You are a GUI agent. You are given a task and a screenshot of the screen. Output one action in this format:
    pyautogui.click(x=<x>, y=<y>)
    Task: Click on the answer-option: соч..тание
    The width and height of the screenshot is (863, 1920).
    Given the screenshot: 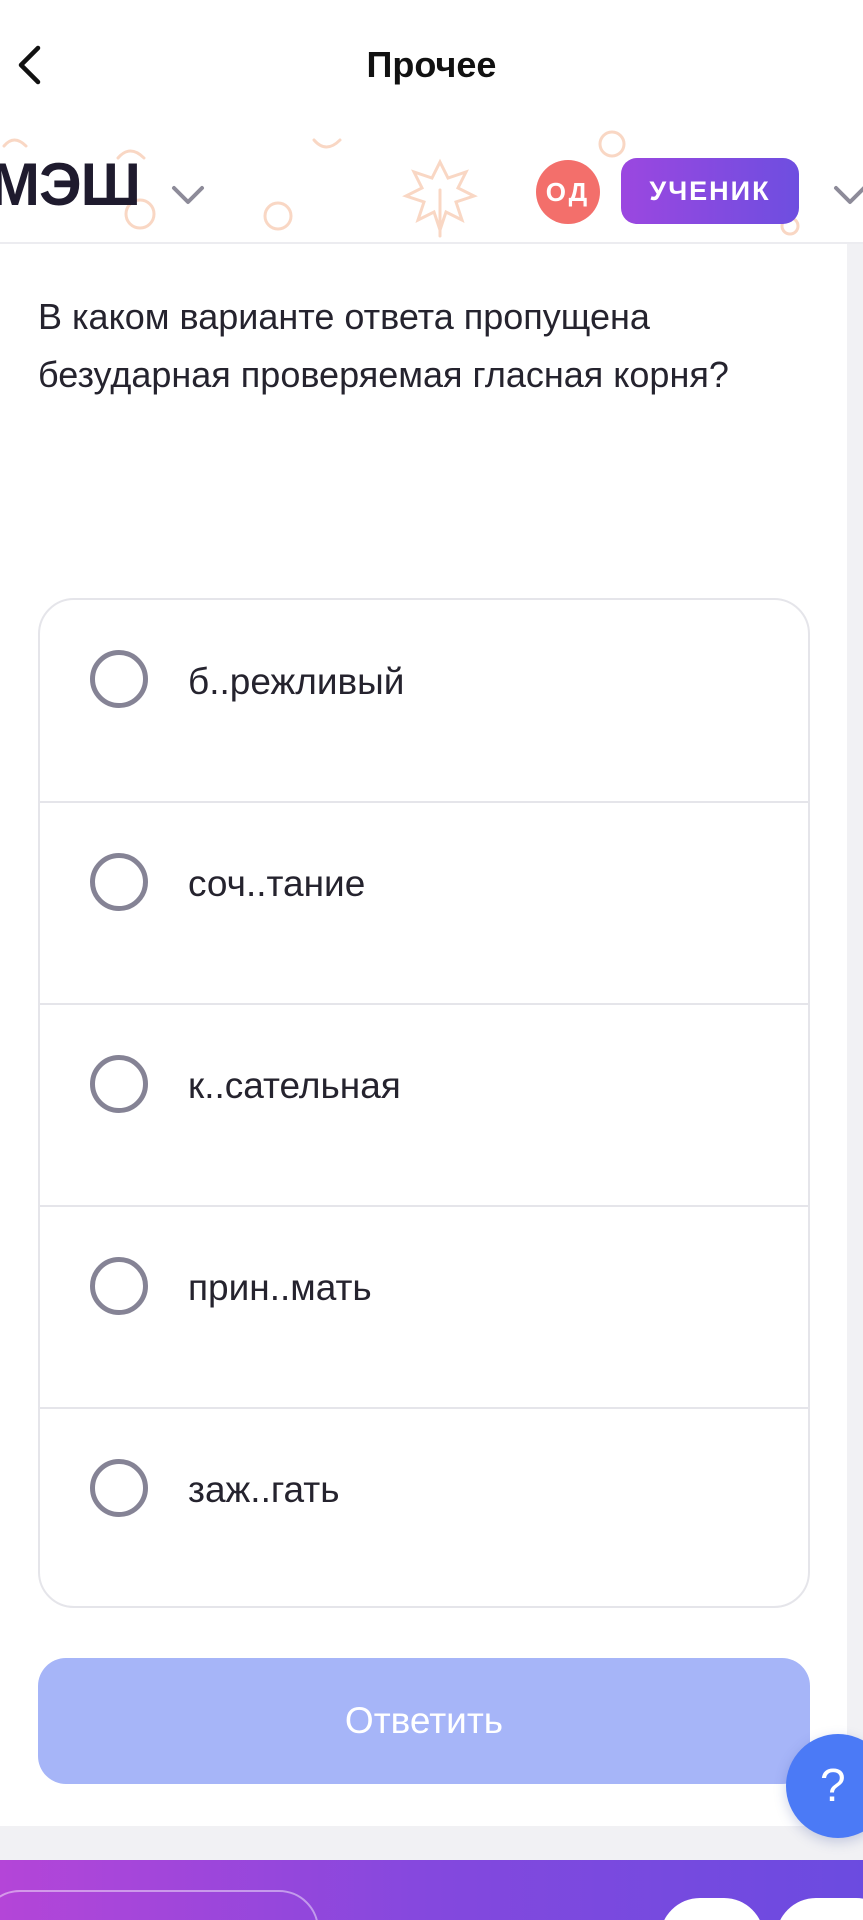 What is the action you would take?
    pyautogui.click(x=424, y=902)
    